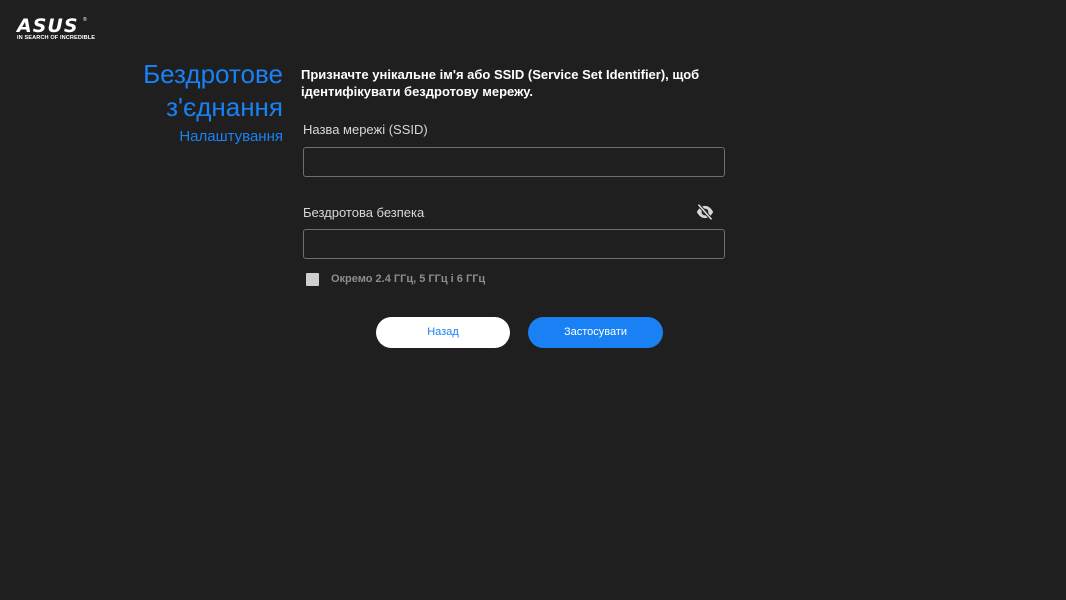  I want to click on page-subtitle: Налаштування, so click(231, 136).